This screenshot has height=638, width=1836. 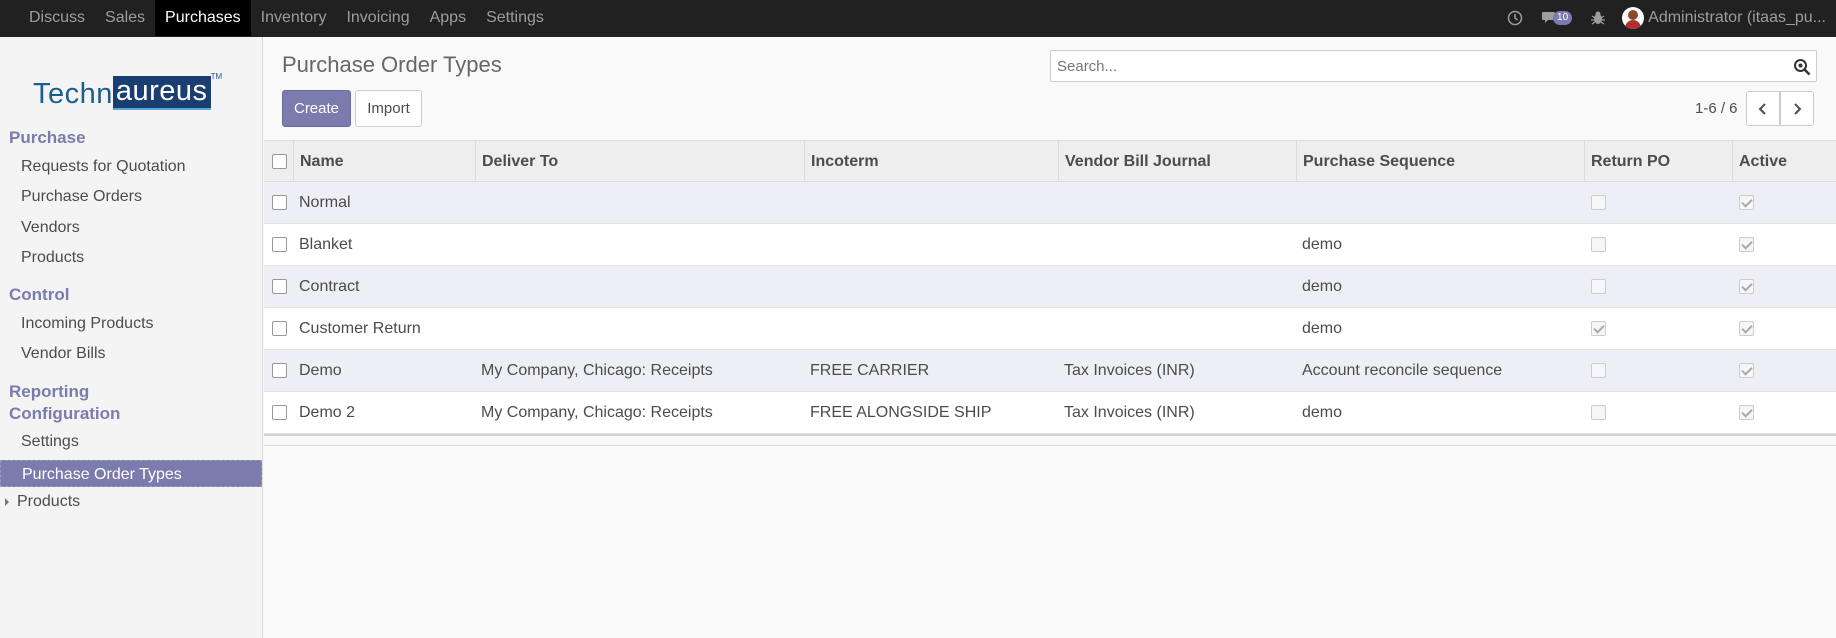 I want to click on menu-inventory: Inventory, so click(x=294, y=18).